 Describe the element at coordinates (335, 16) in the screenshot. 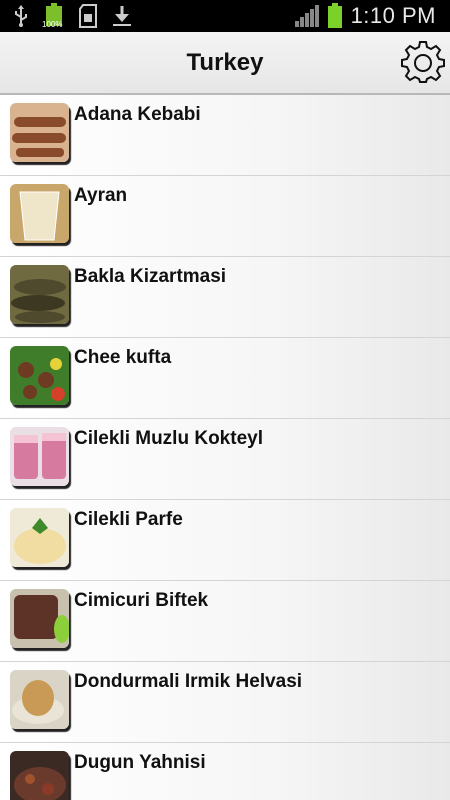

I see `battery-icon` at that location.